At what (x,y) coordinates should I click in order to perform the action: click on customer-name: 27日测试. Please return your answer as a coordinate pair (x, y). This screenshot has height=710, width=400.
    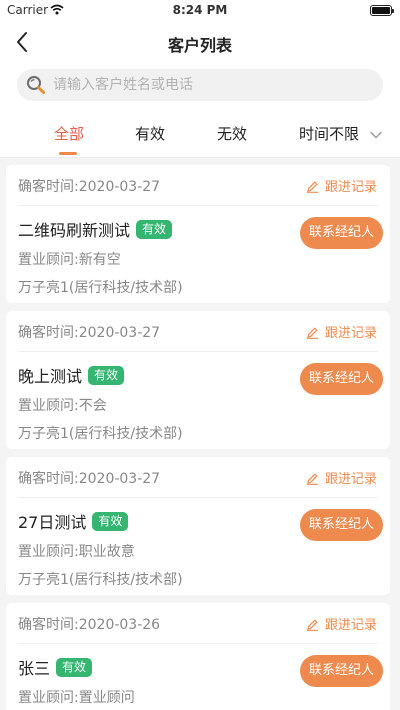
    Looking at the image, I should click on (52, 522).